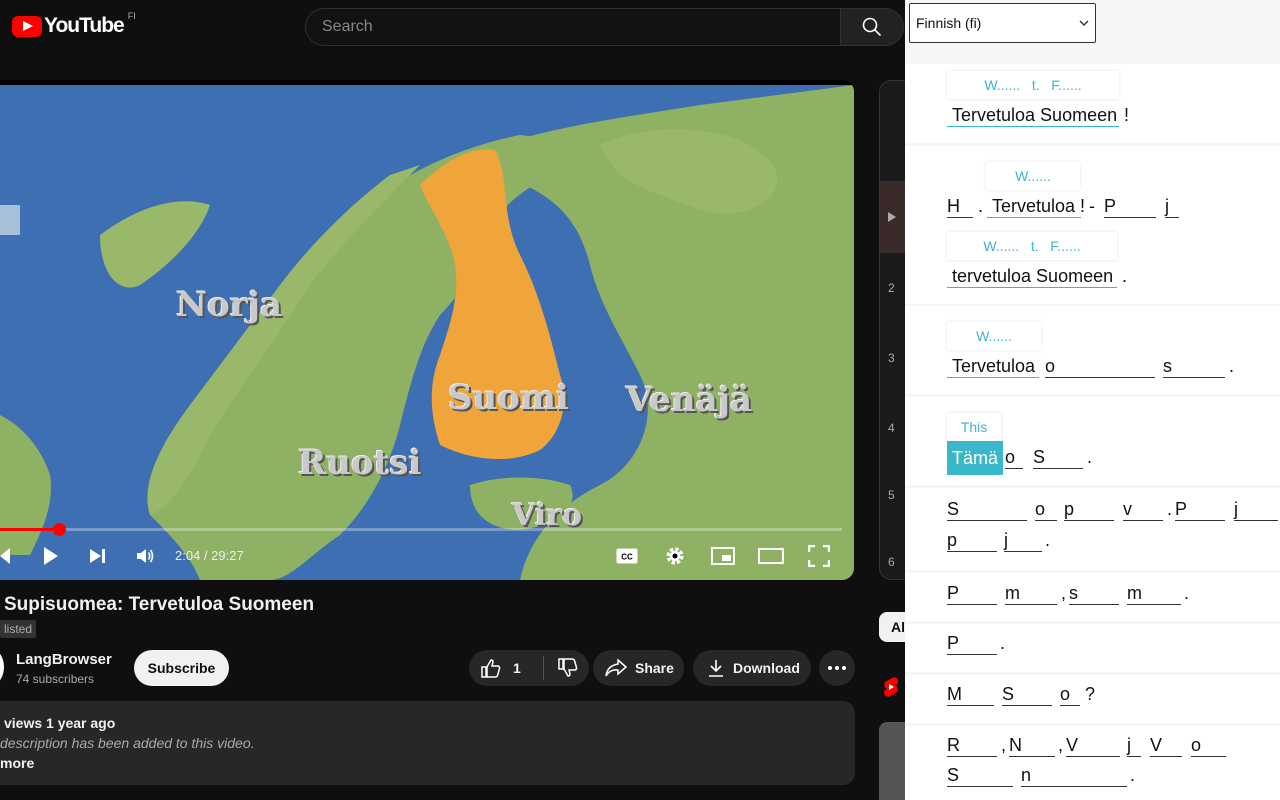 Image resolution: width=1280 pixels, height=800 pixels. I want to click on subtitle-line: This Tämä o S ., so click(1092, 441).